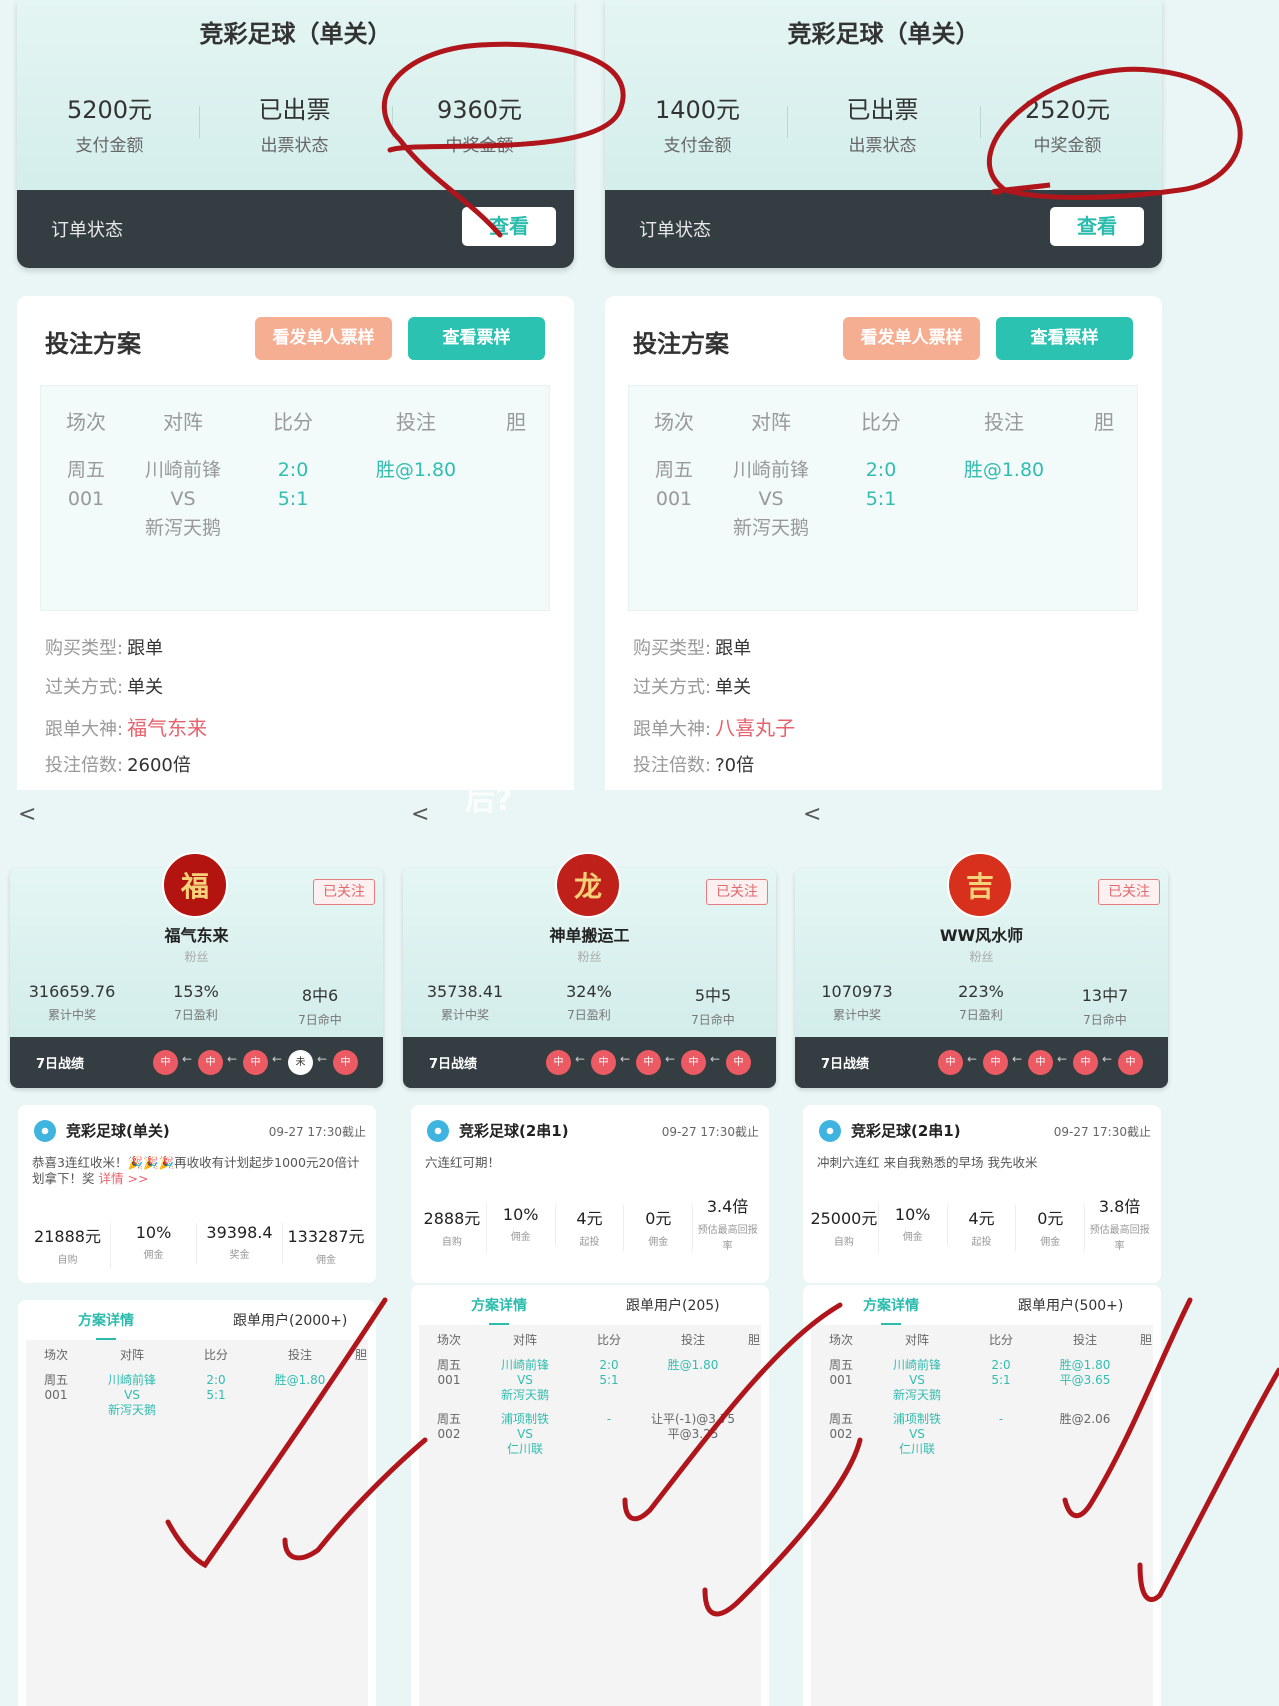 The height and width of the screenshot is (1706, 1279). What do you see at coordinates (1067, 146) in the screenshot?
I see `stat-label: 中奖金额` at bounding box center [1067, 146].